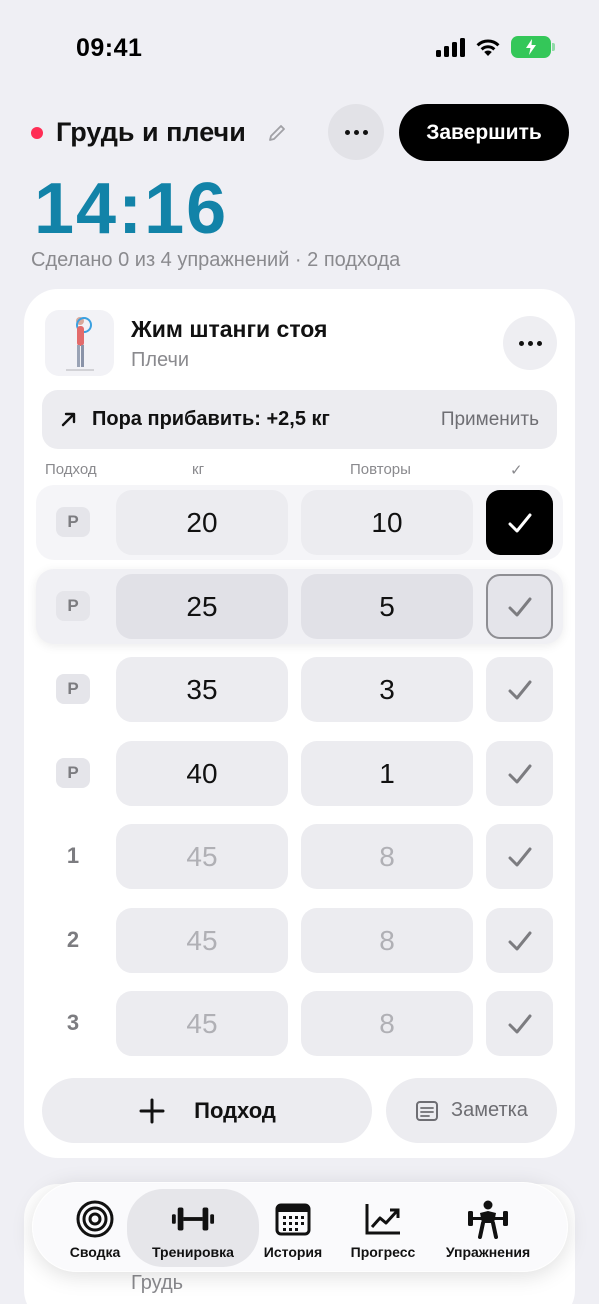 The width and height of the screenshot is (599, 1304). Describe the element at coordinates (382, 1219) in the screenshot. I see `trend-chart-icon` at that location.